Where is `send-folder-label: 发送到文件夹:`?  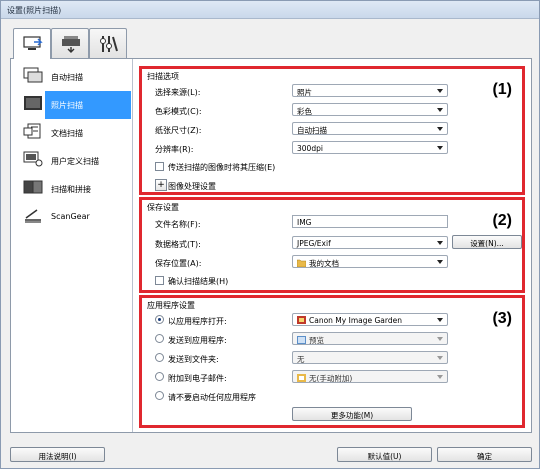 send-folder-label: 发送到文件夹: is located at coordinates (193, 359).